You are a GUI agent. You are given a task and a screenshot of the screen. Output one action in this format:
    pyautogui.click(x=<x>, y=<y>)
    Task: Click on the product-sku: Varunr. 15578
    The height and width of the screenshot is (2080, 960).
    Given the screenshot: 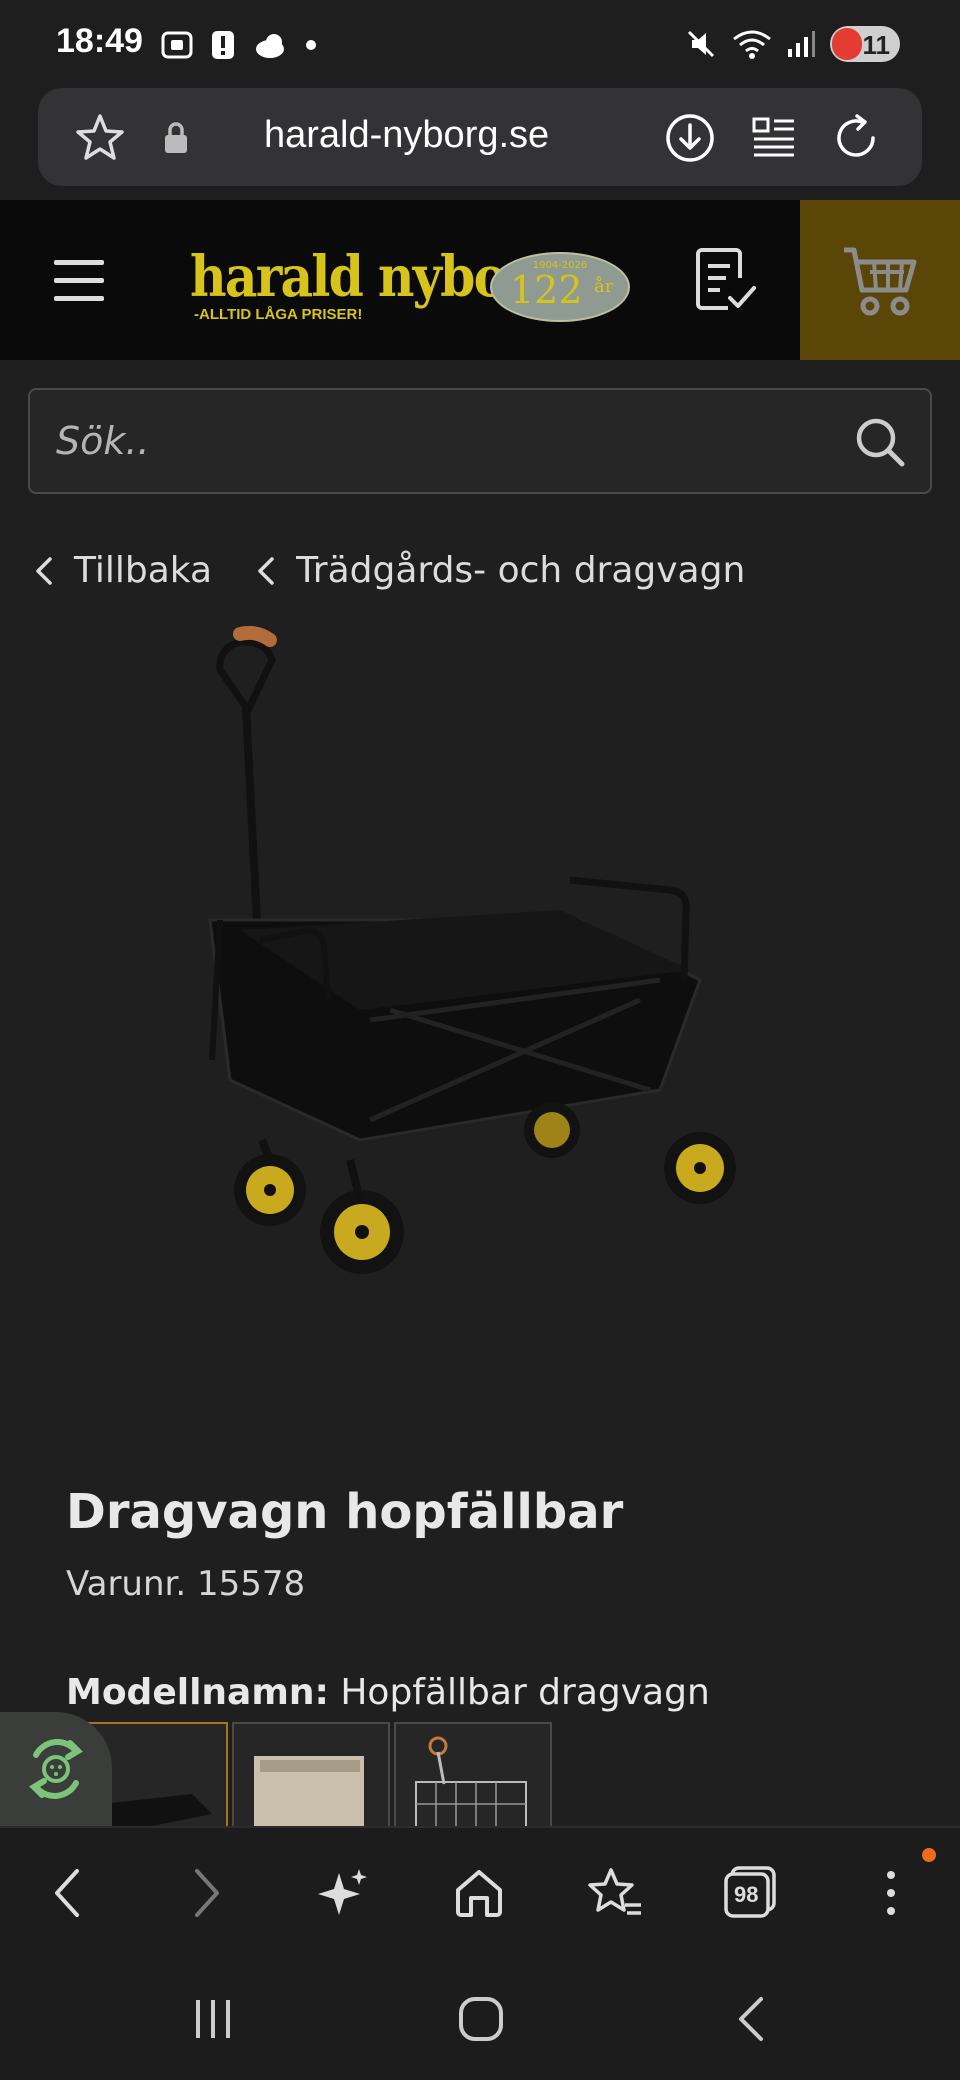 What is the action you would take?
    pyautogui.click(x=186, y=1584)
    